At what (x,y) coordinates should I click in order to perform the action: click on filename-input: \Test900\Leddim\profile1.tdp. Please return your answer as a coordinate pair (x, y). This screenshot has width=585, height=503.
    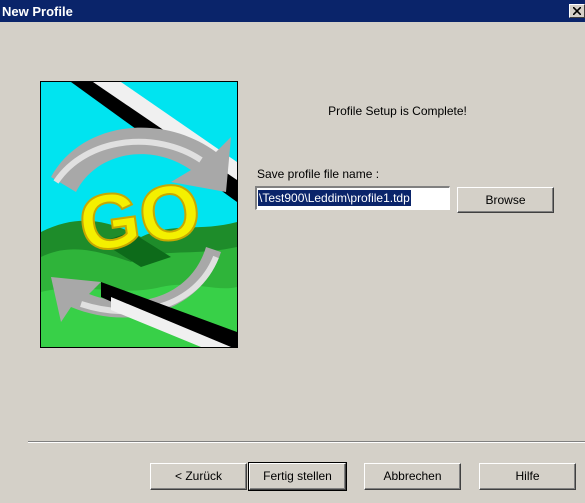
    Looking at the image, I should click on (352, 198).